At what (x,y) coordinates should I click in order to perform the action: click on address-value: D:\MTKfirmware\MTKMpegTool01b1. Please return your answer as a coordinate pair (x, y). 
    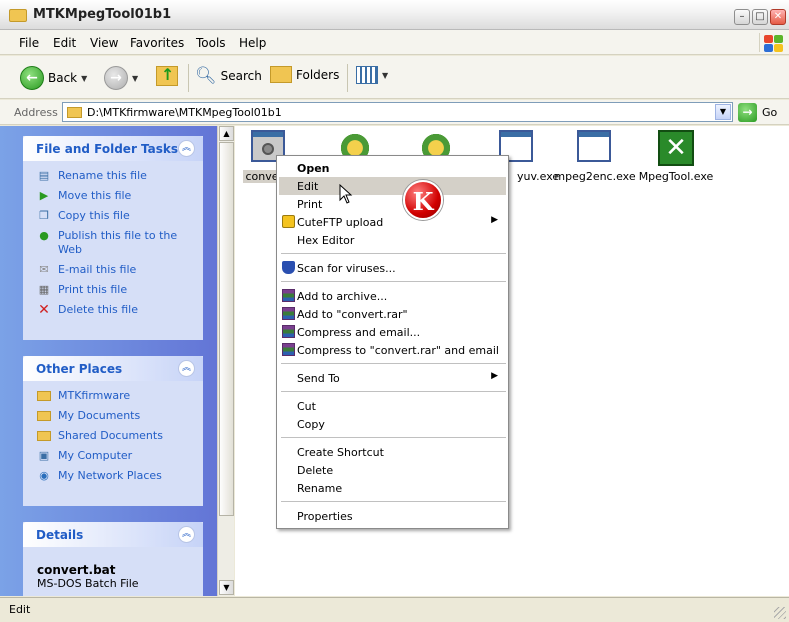
    Looking at the image, I should click on (184, 112).